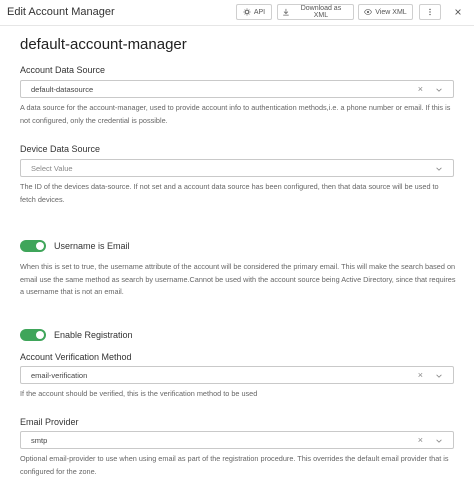 This screenshot has height=484, width=474. I want to click on email-provider-value: smtp, so click(39, 440).